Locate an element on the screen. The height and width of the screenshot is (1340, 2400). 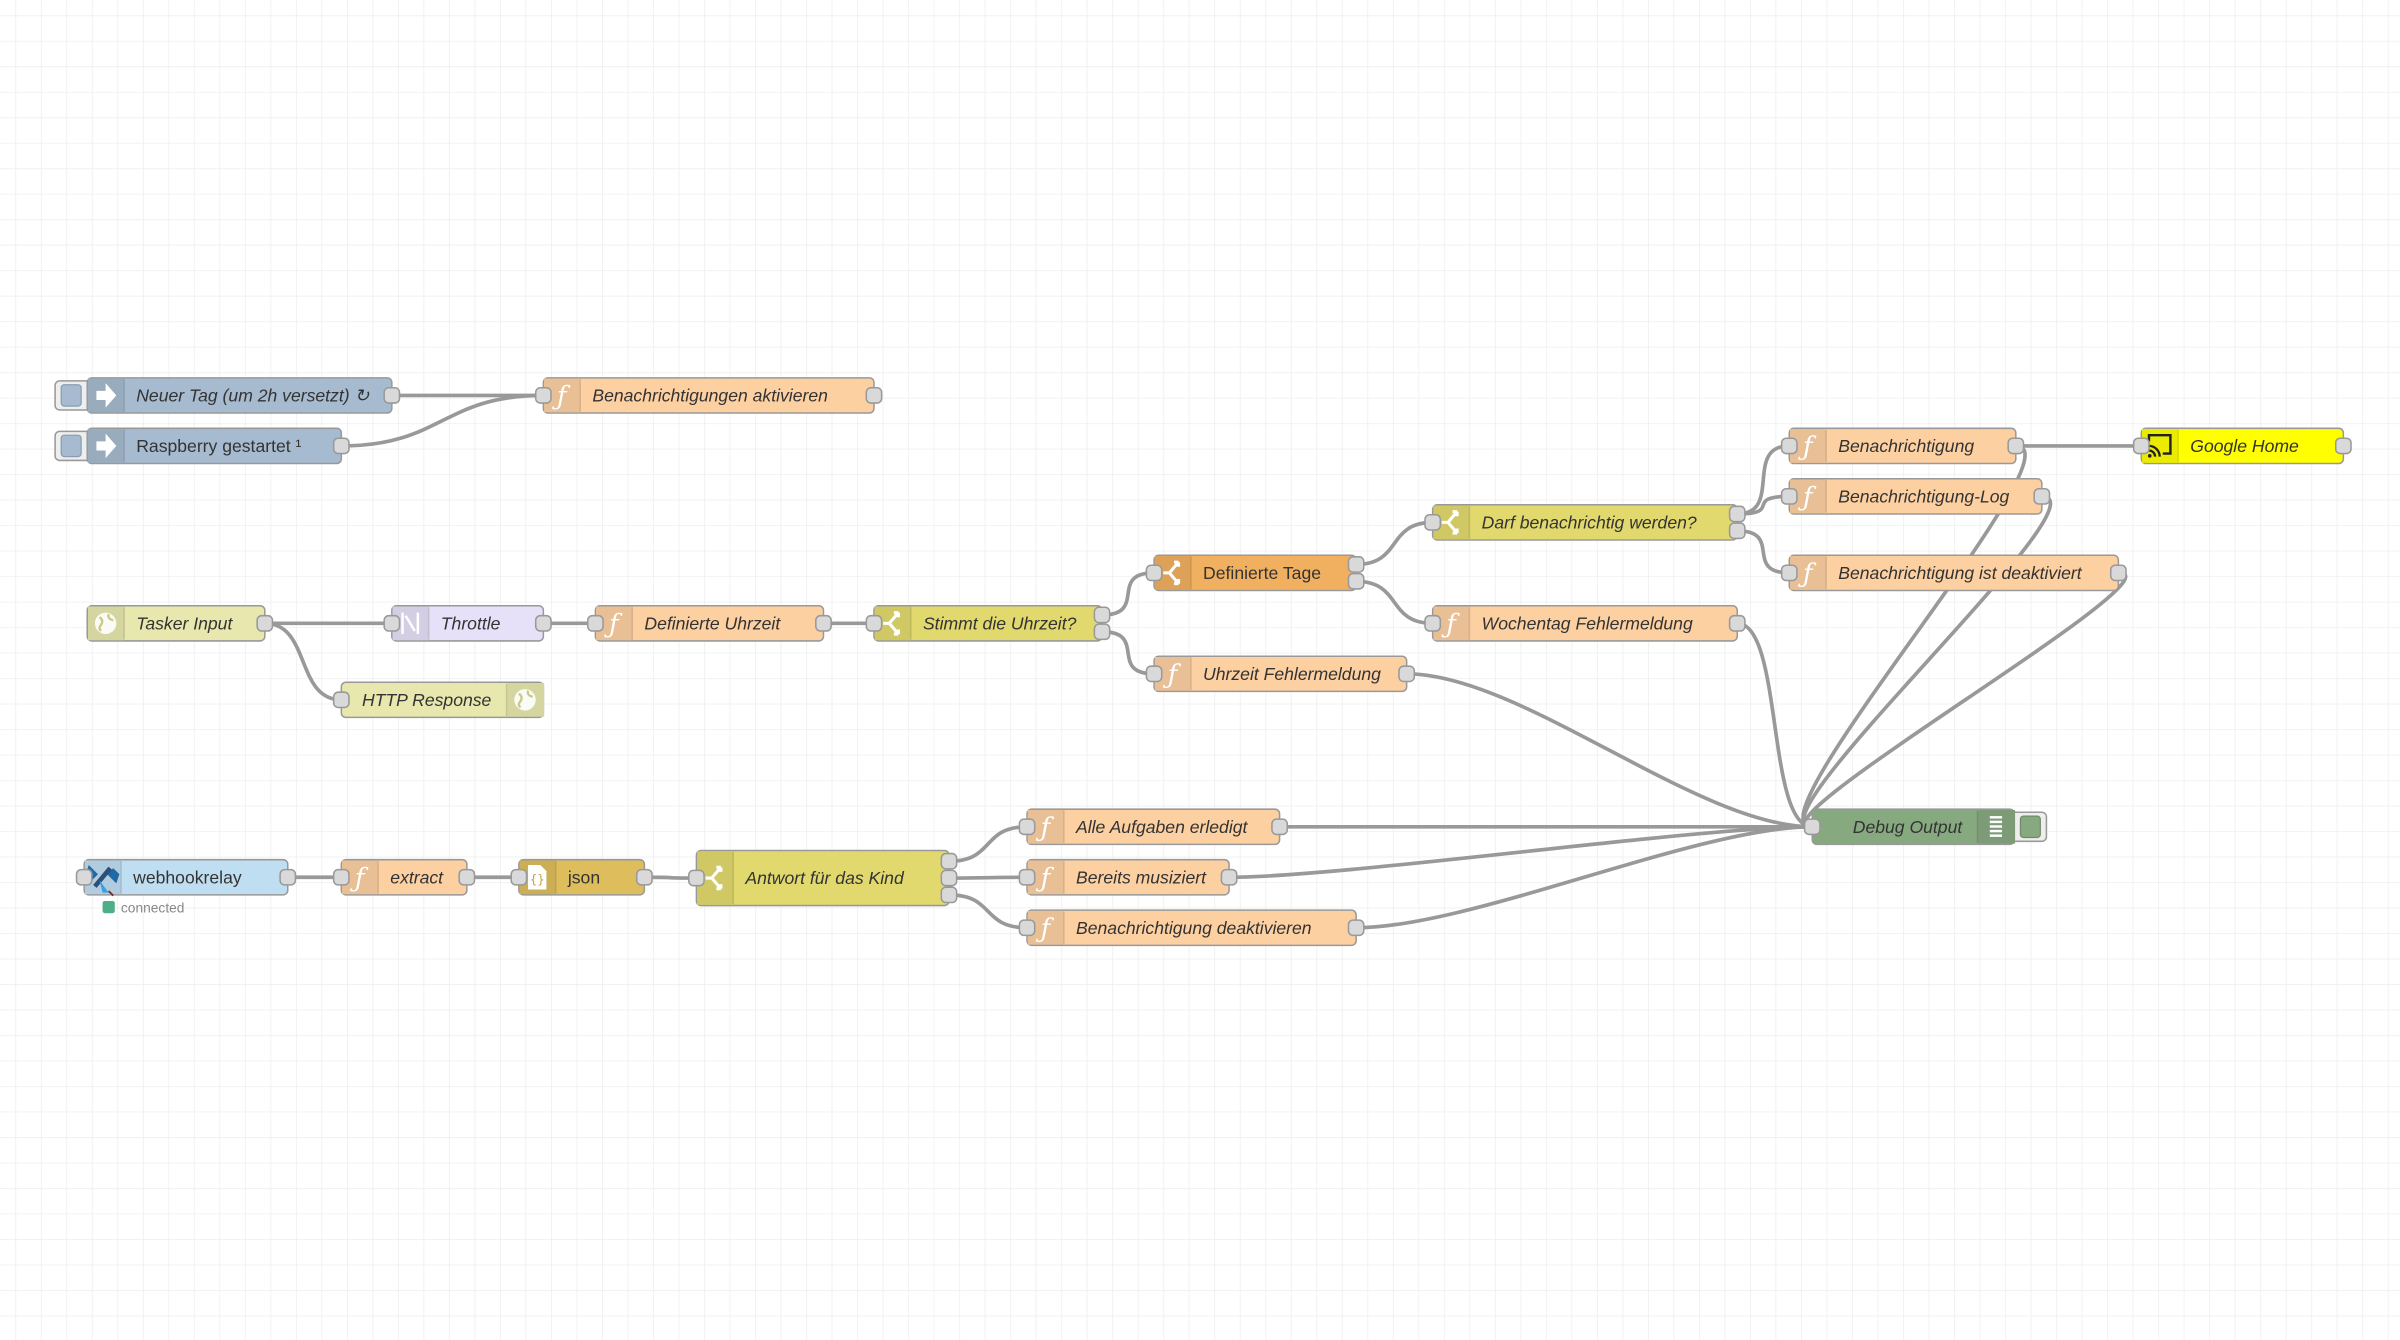
node-debug: Debug Output is located at coordinates (1925, 827).